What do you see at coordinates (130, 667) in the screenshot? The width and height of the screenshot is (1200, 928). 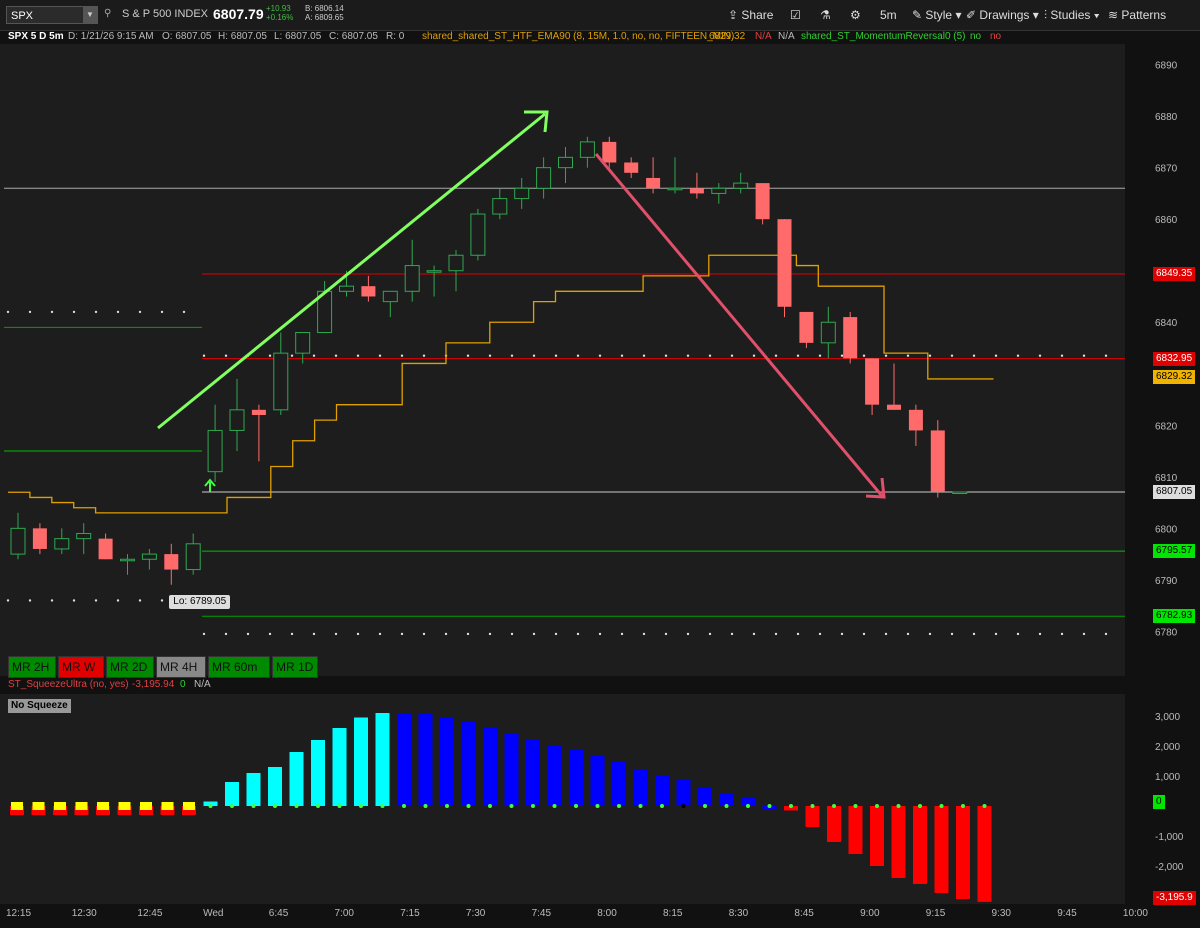 I see `mr-button: MR 2D` at bounding box center [130, 667].